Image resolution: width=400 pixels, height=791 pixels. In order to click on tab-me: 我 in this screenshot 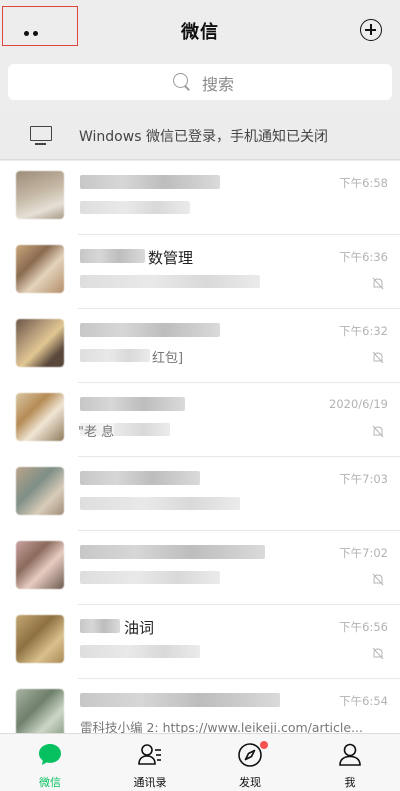, I will do `click(350, 762)`.